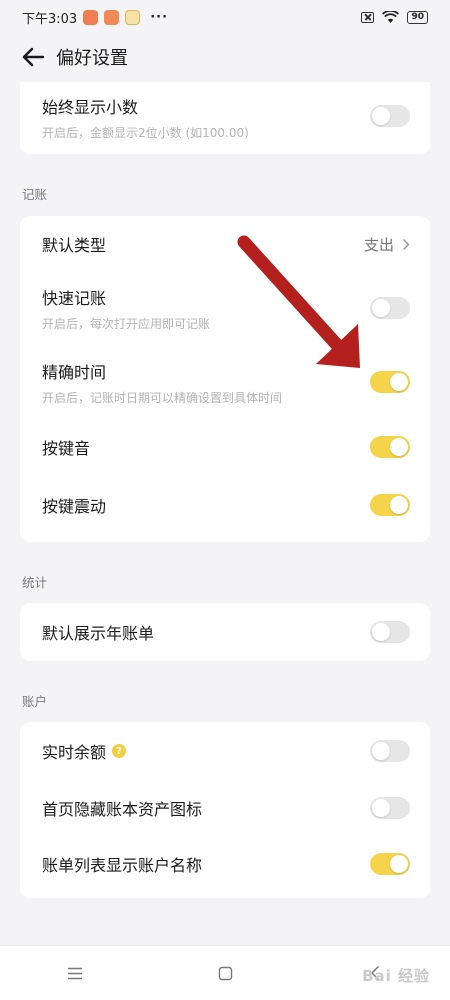 The width and height of the screenshot is (450, 1000). Describe the element at coordinates (368, 17) in the screenshot. I see `no-sim-icon` at that location.